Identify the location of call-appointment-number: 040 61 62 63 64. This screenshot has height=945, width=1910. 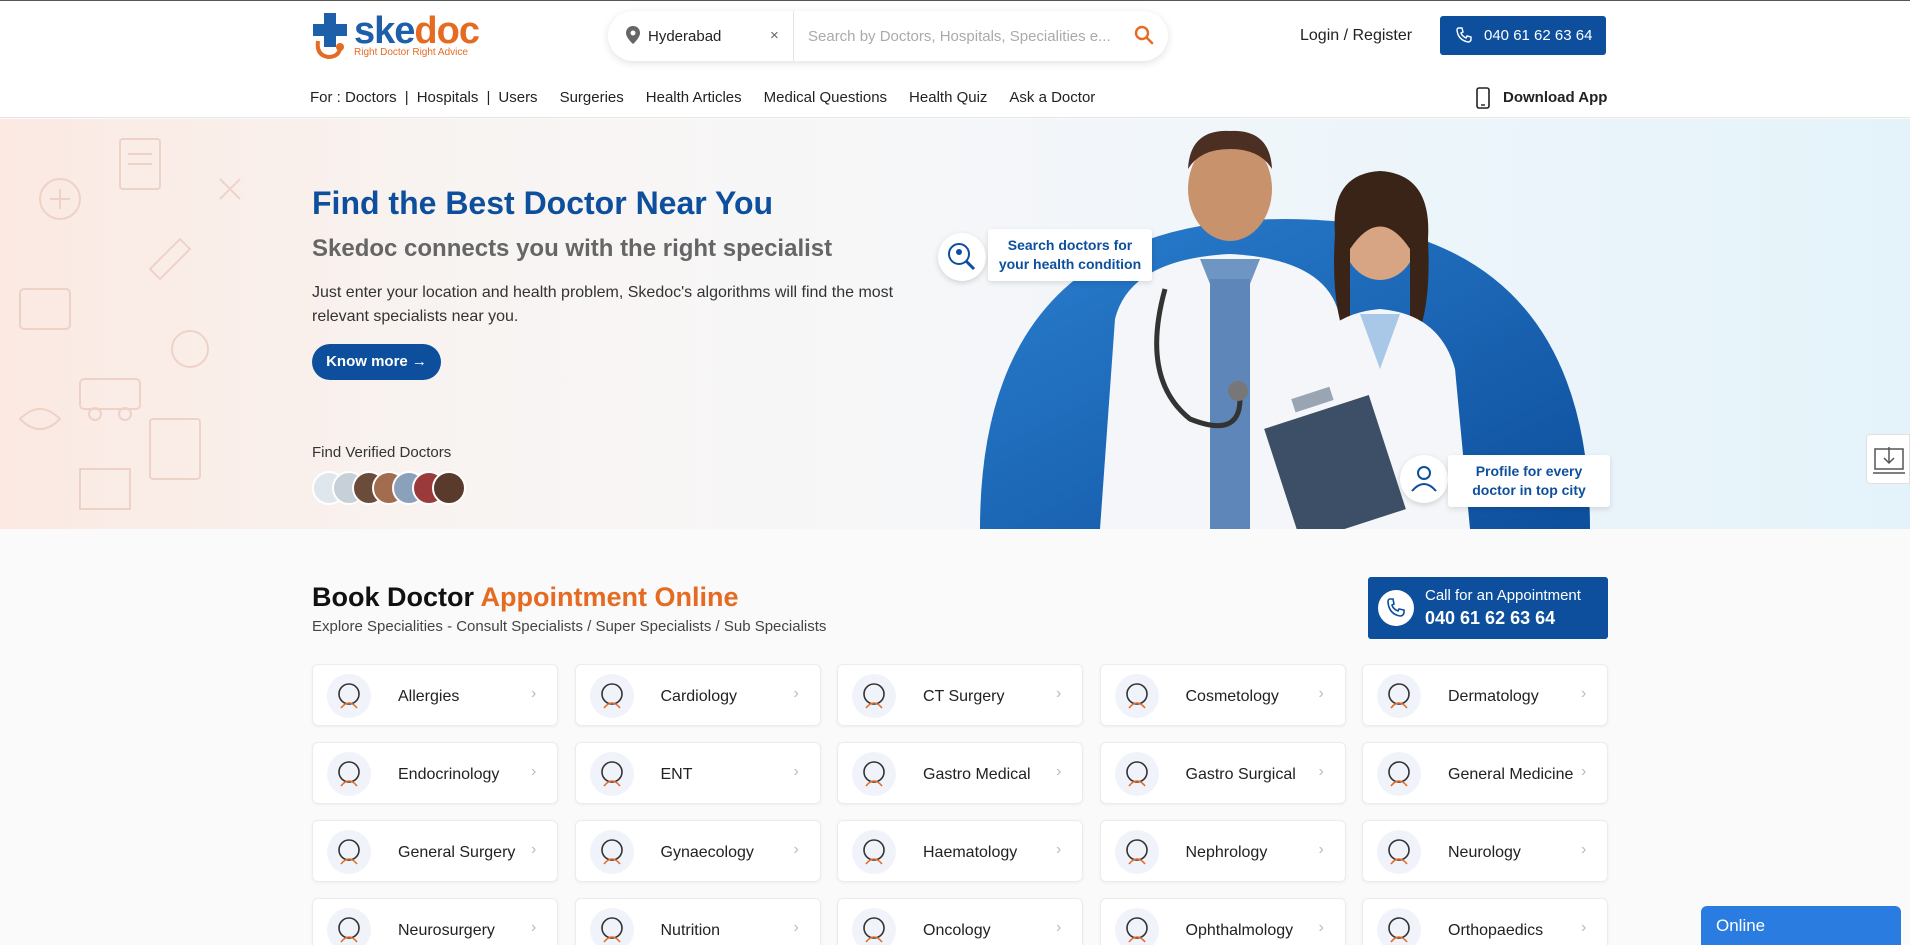
(1490, 618).